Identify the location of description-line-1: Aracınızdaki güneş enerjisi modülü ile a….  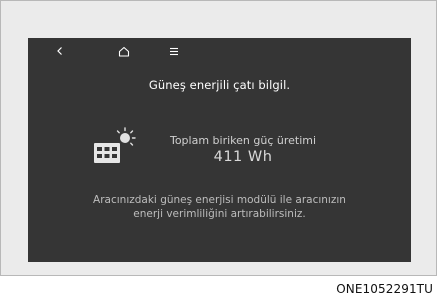
(219, 200).